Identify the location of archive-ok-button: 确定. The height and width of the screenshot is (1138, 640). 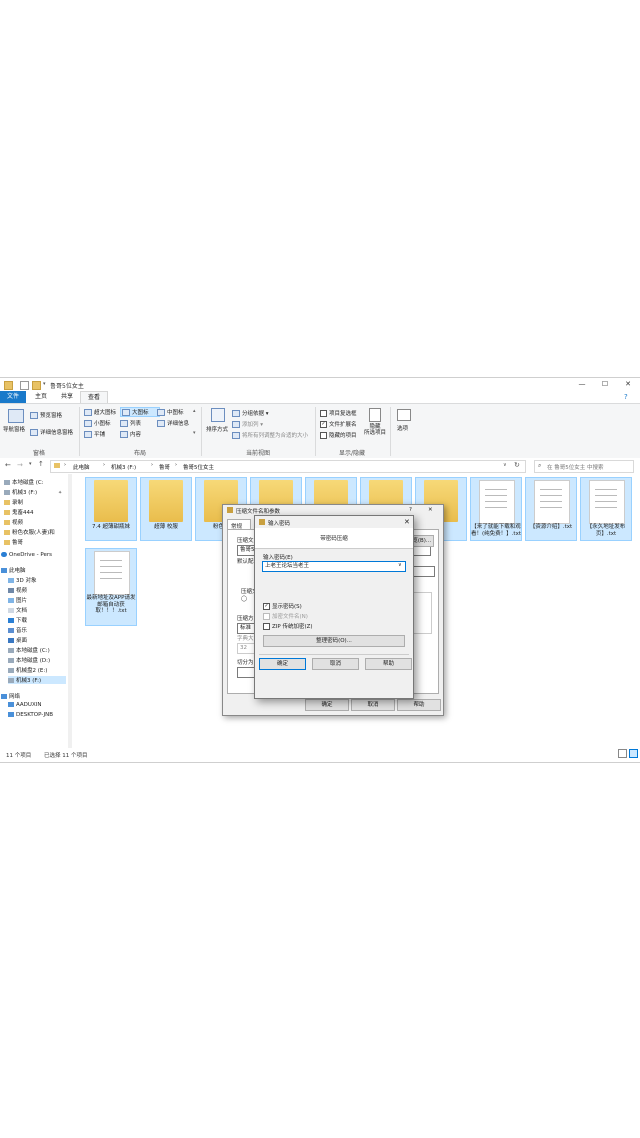
(327, 705).